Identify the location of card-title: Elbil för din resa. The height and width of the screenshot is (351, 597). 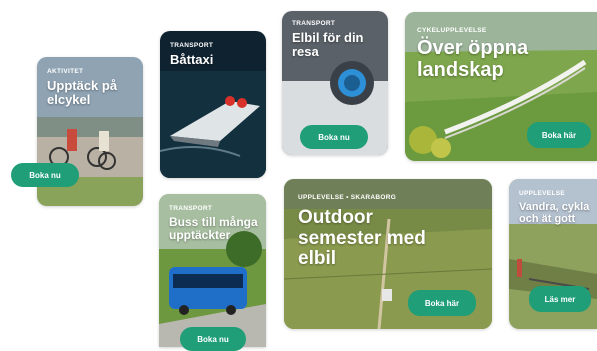
(328, 45).